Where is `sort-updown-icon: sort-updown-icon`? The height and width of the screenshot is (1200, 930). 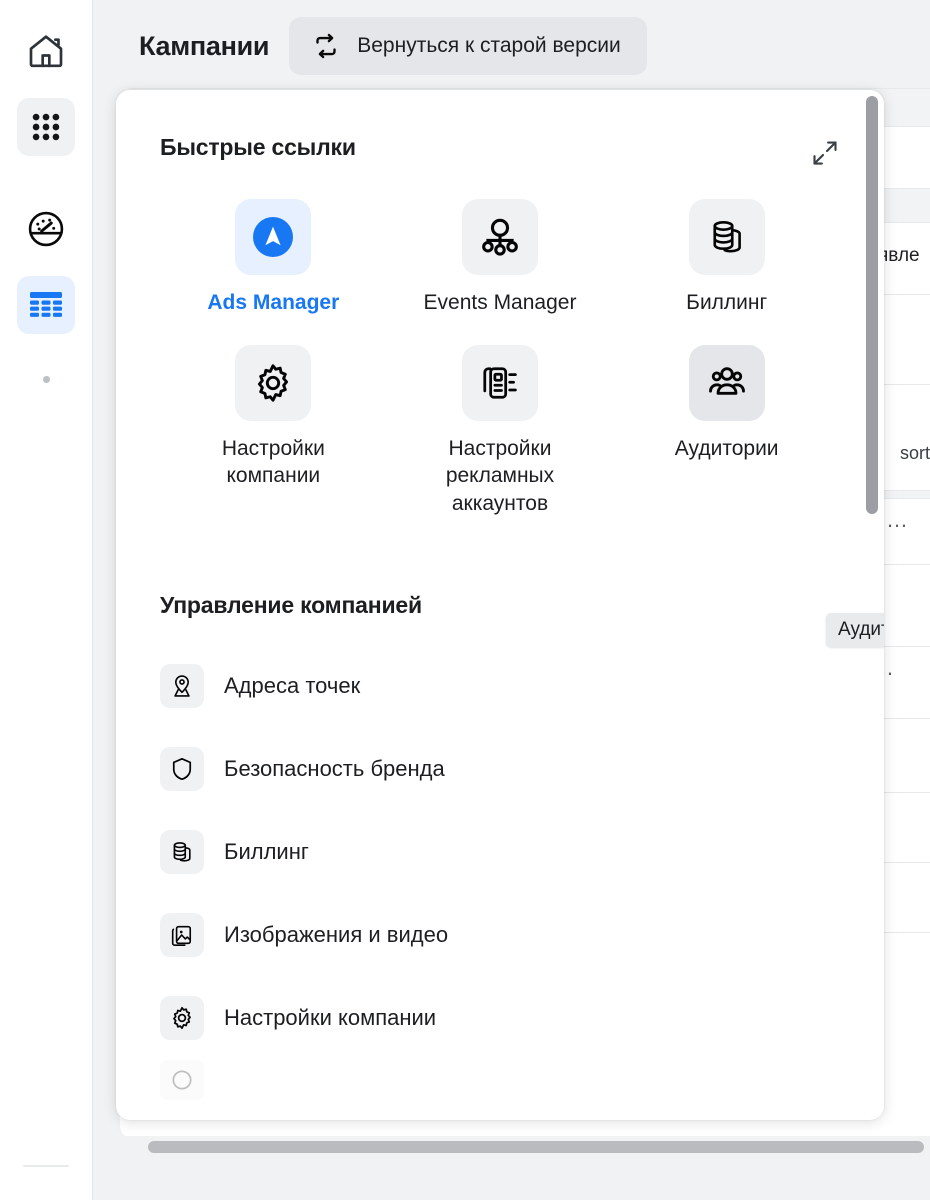 sort-updown-icon: sort-updown-icon is located at coordinates (915, 453).